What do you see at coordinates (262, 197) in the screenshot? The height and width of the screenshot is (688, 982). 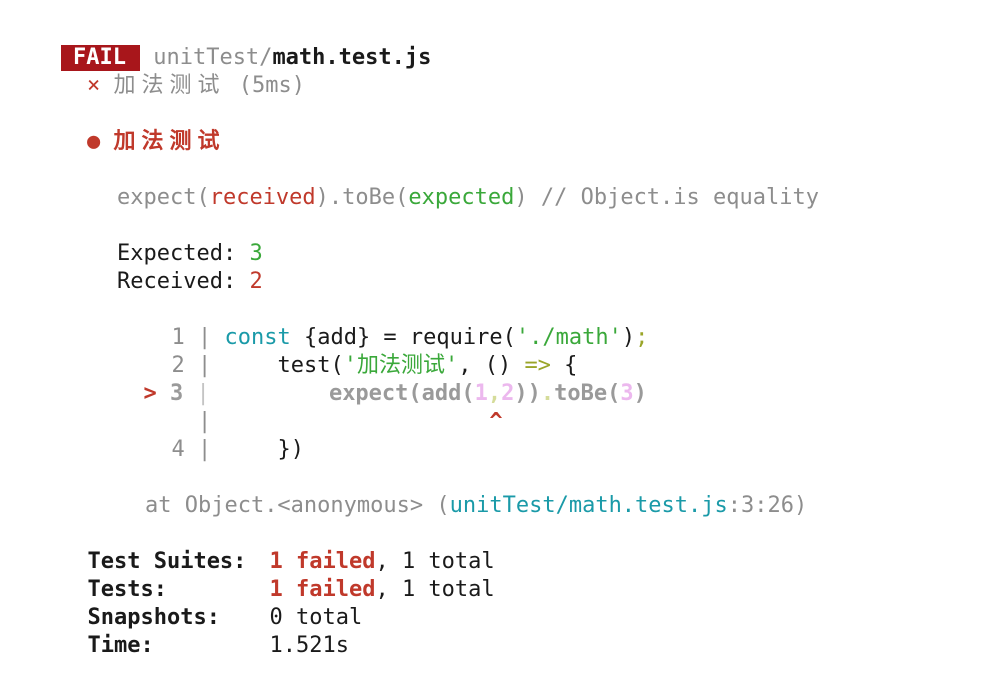 I see `matcher-received: received` at bounding box center [262, 197].